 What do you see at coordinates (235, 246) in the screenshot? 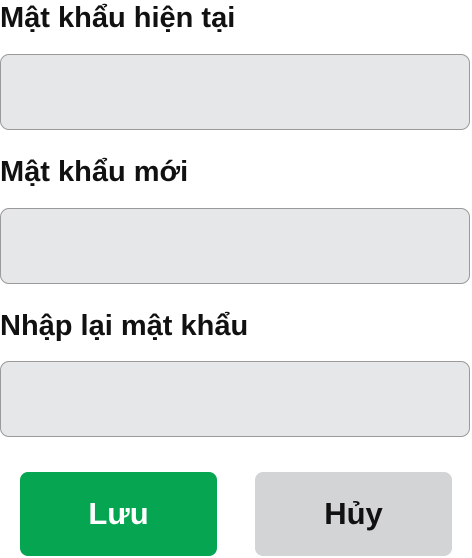
I see `new-password-input` at bounding box center [235, 246].